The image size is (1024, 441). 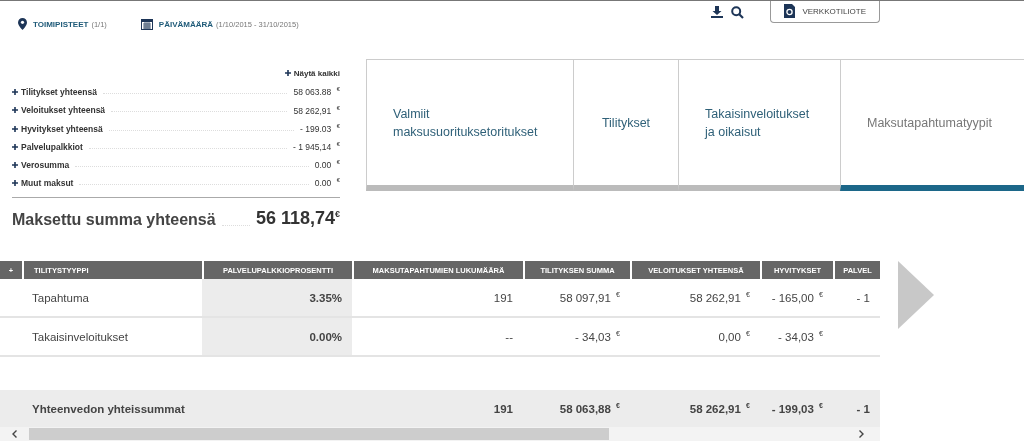 I want to click on scroll-right-icon, so click(x=861, y=434).